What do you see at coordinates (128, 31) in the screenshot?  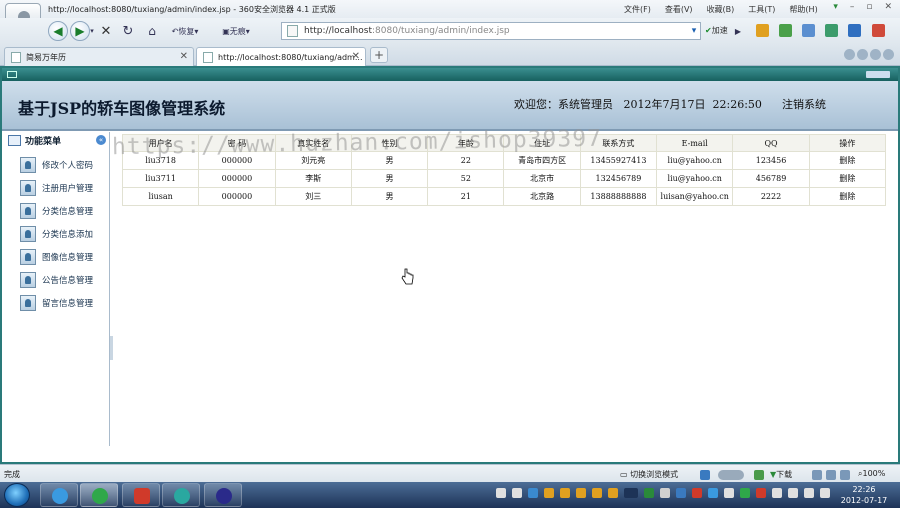 I see `refresh-button: ↻` at bounding box center [128, 31].